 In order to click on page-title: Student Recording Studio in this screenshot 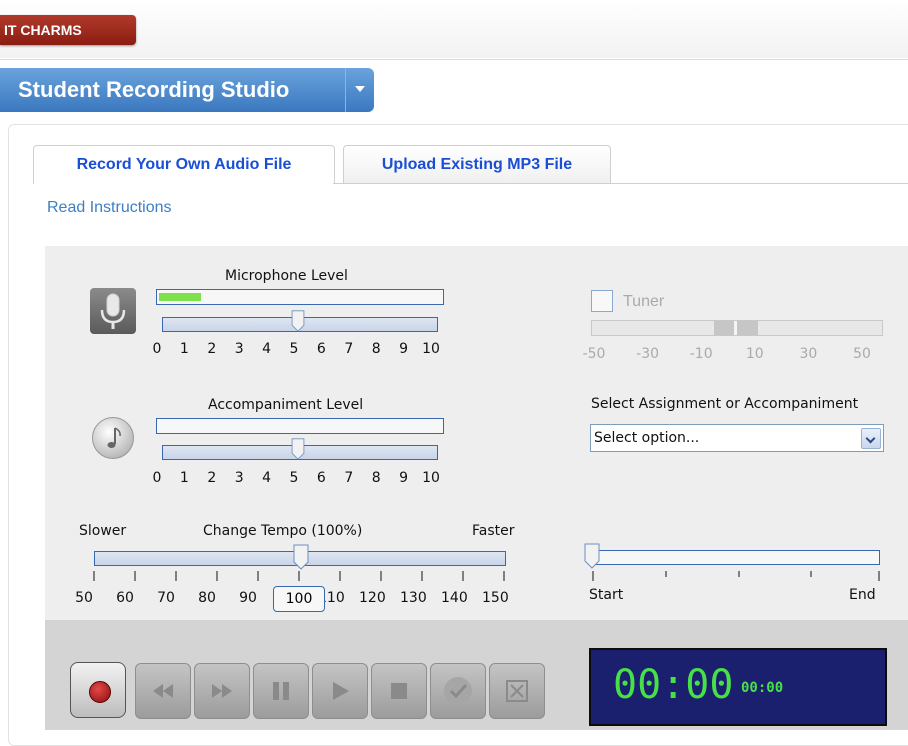, I will do `click(154, 89)`.